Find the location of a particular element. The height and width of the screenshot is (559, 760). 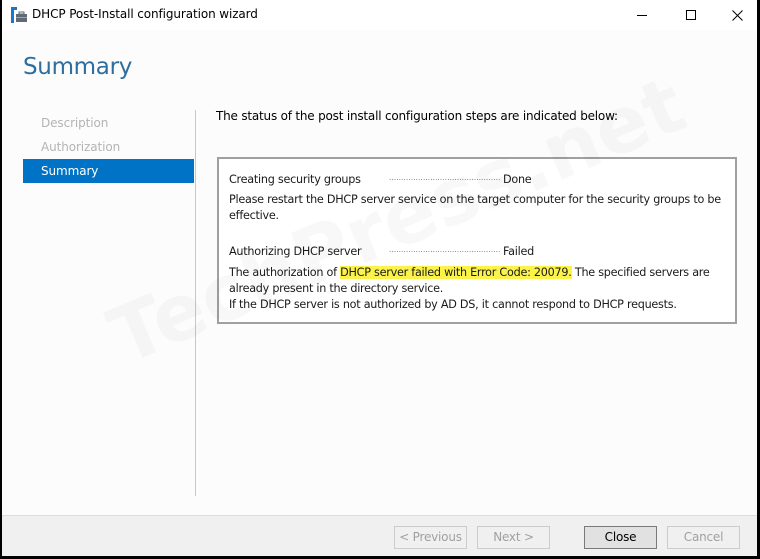

nav-item-description: Description is located at coordinates (75, 123).